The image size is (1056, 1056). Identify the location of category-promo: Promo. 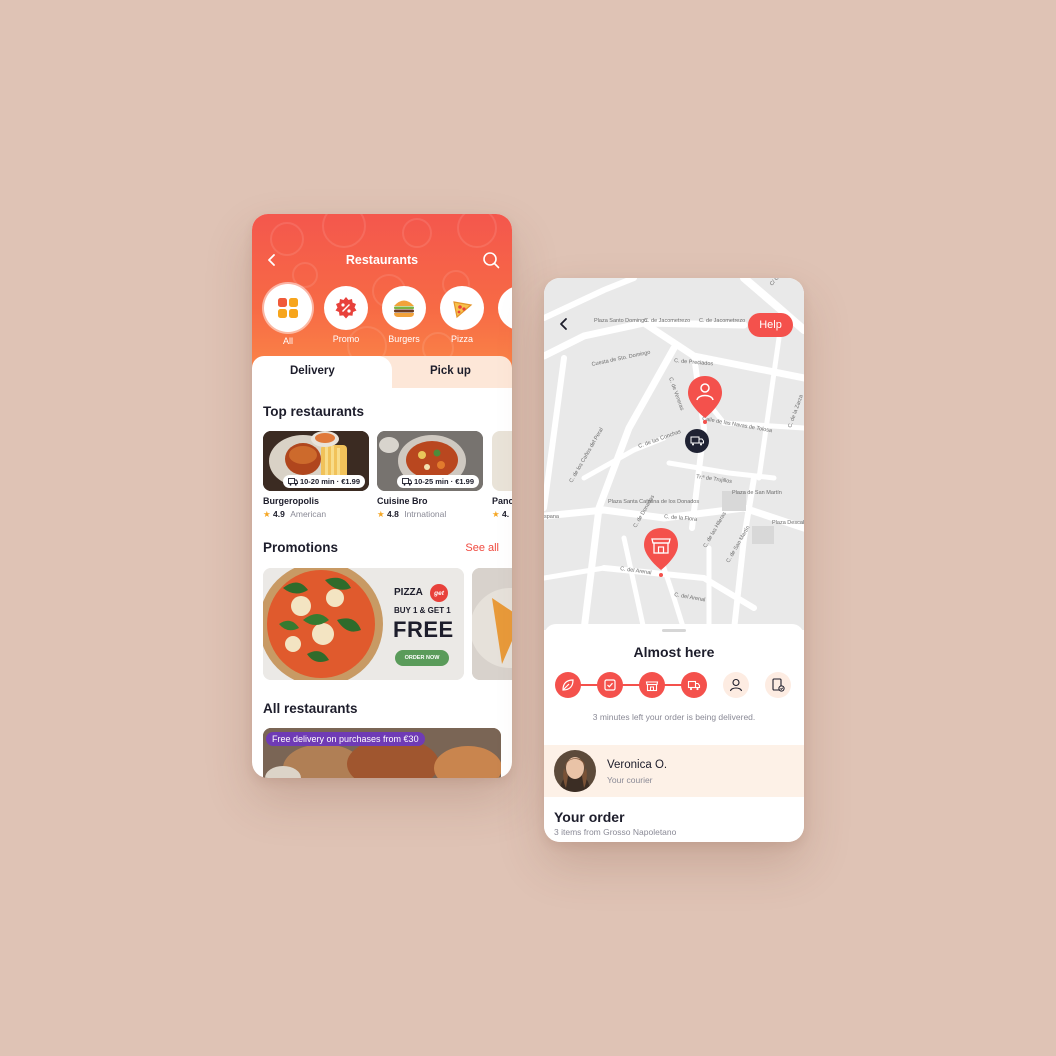
(346, 315).